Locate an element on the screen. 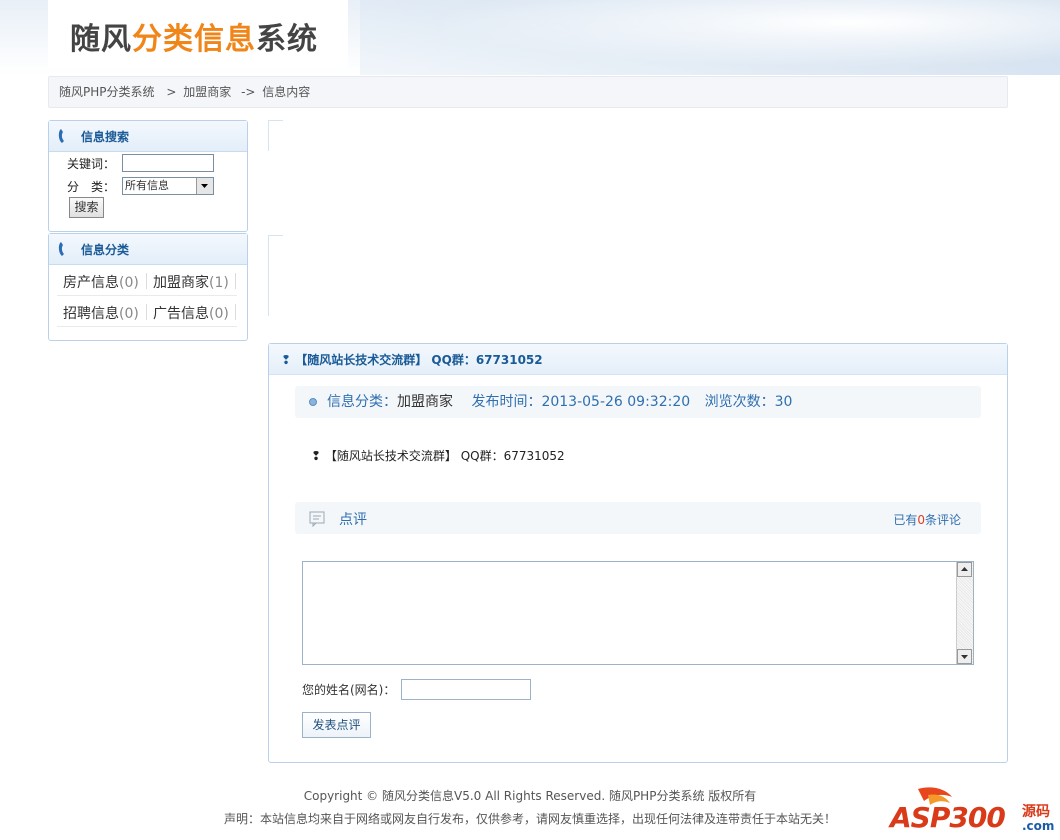  search-panel-title: 信息搜索 is located at coordinates (105, 137).